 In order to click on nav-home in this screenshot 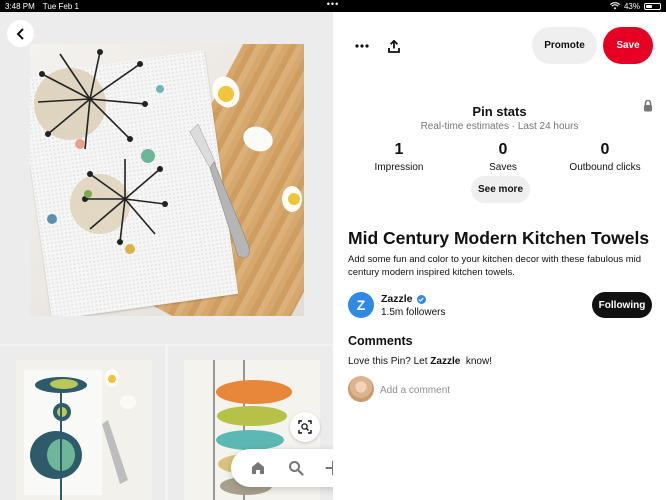, I will do `click(258, 468)`.